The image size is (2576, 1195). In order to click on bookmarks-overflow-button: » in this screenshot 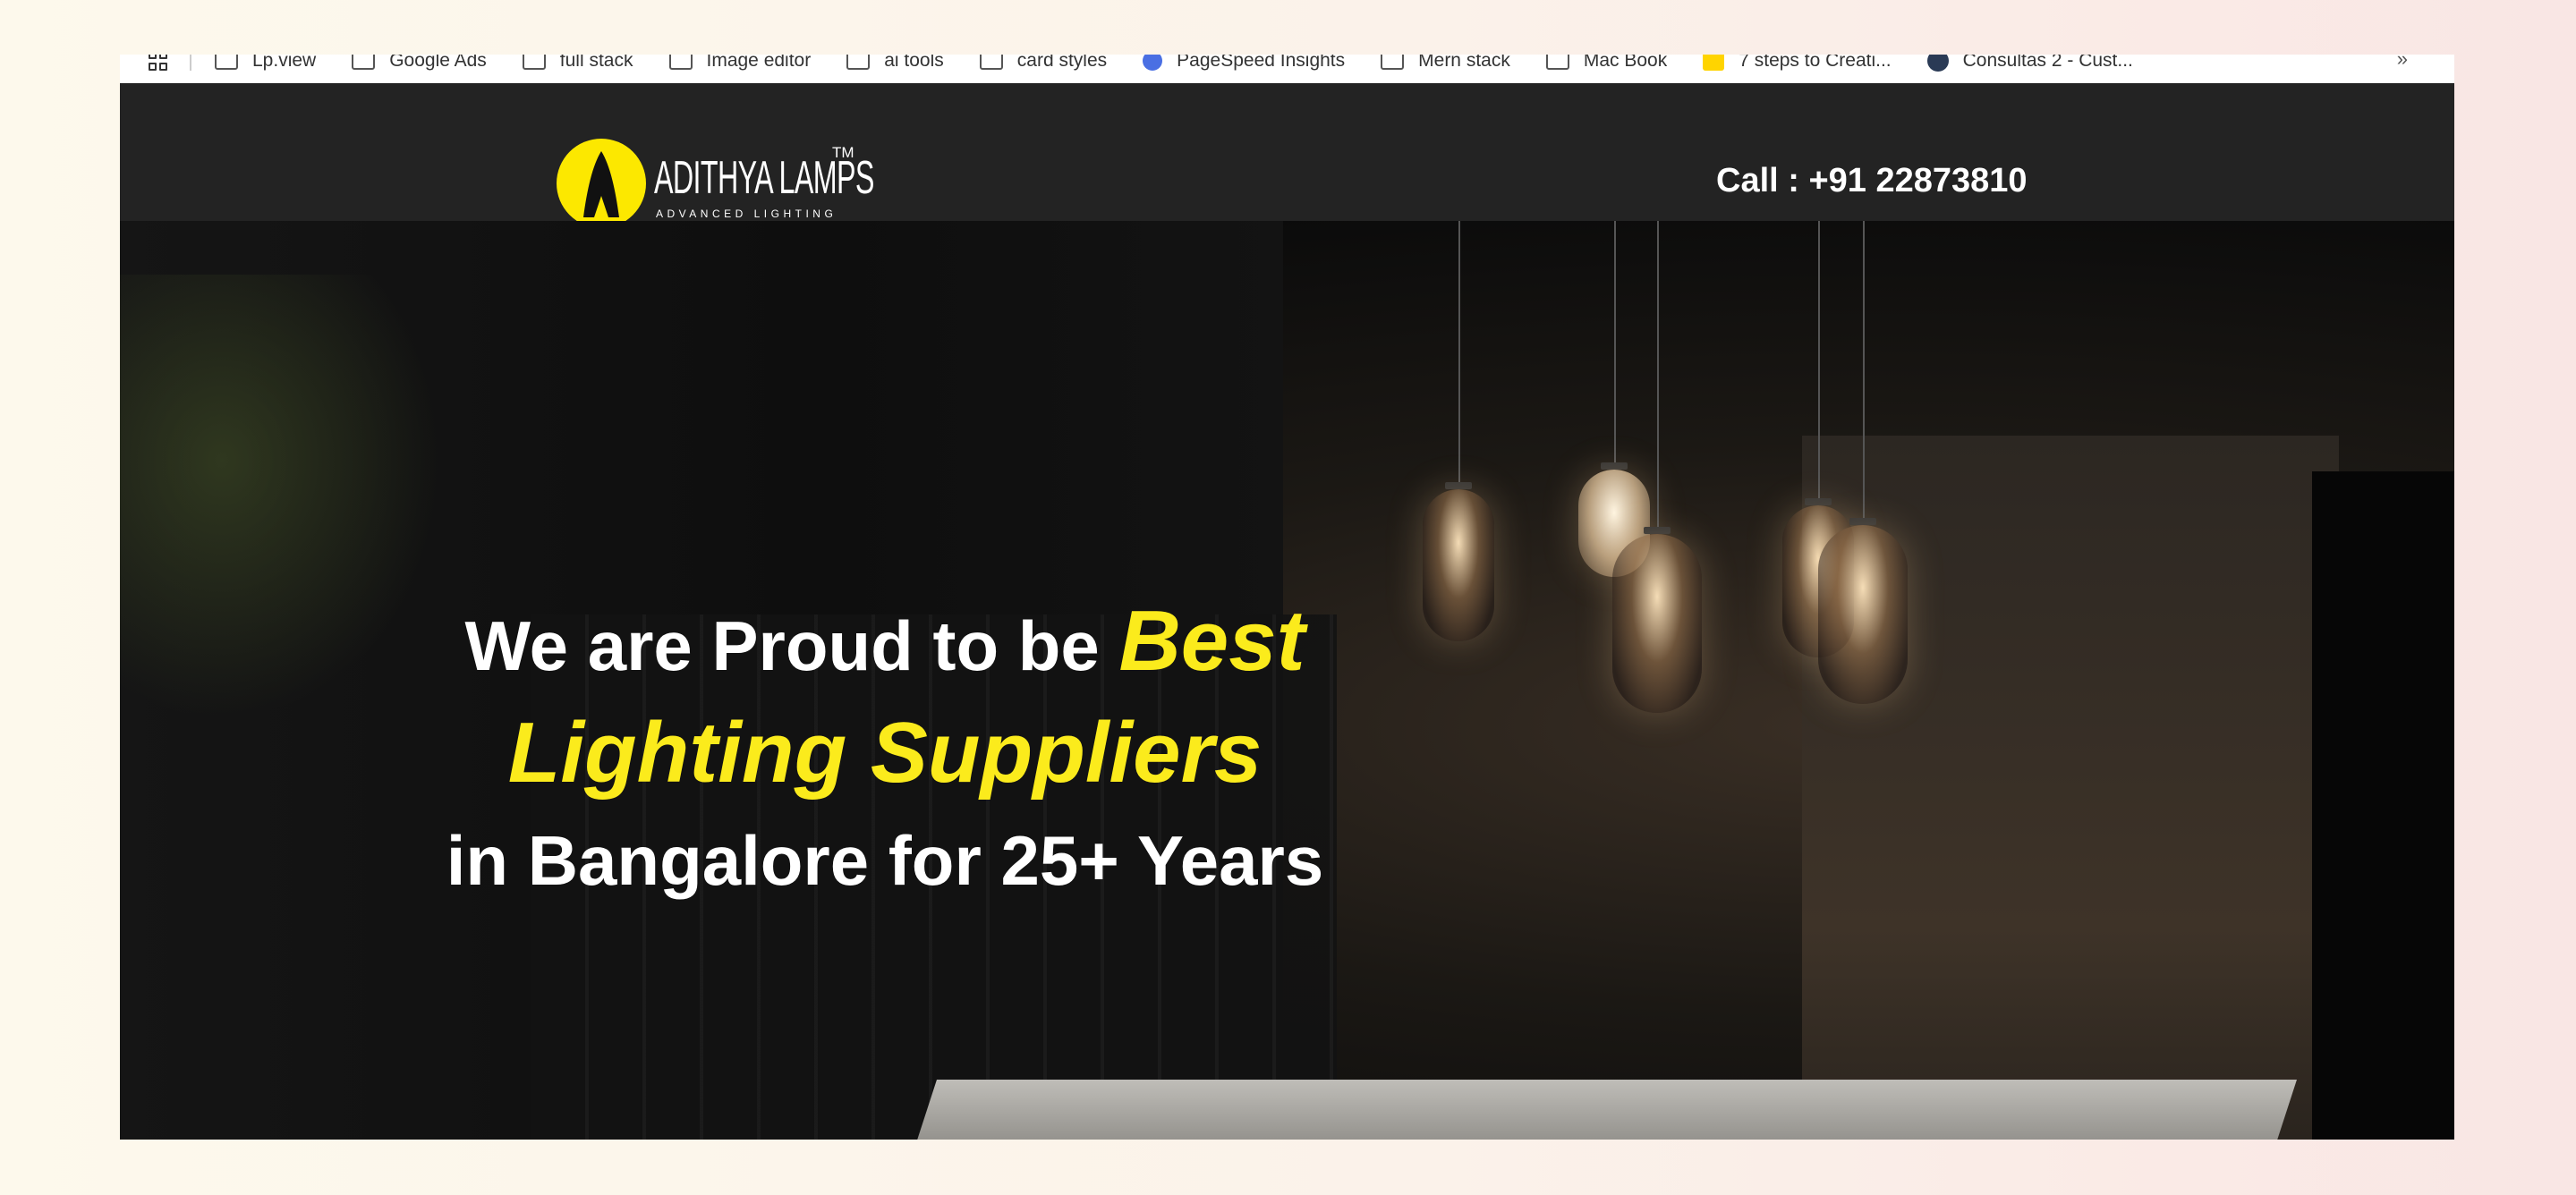, I will do `click(2402, 63)`.